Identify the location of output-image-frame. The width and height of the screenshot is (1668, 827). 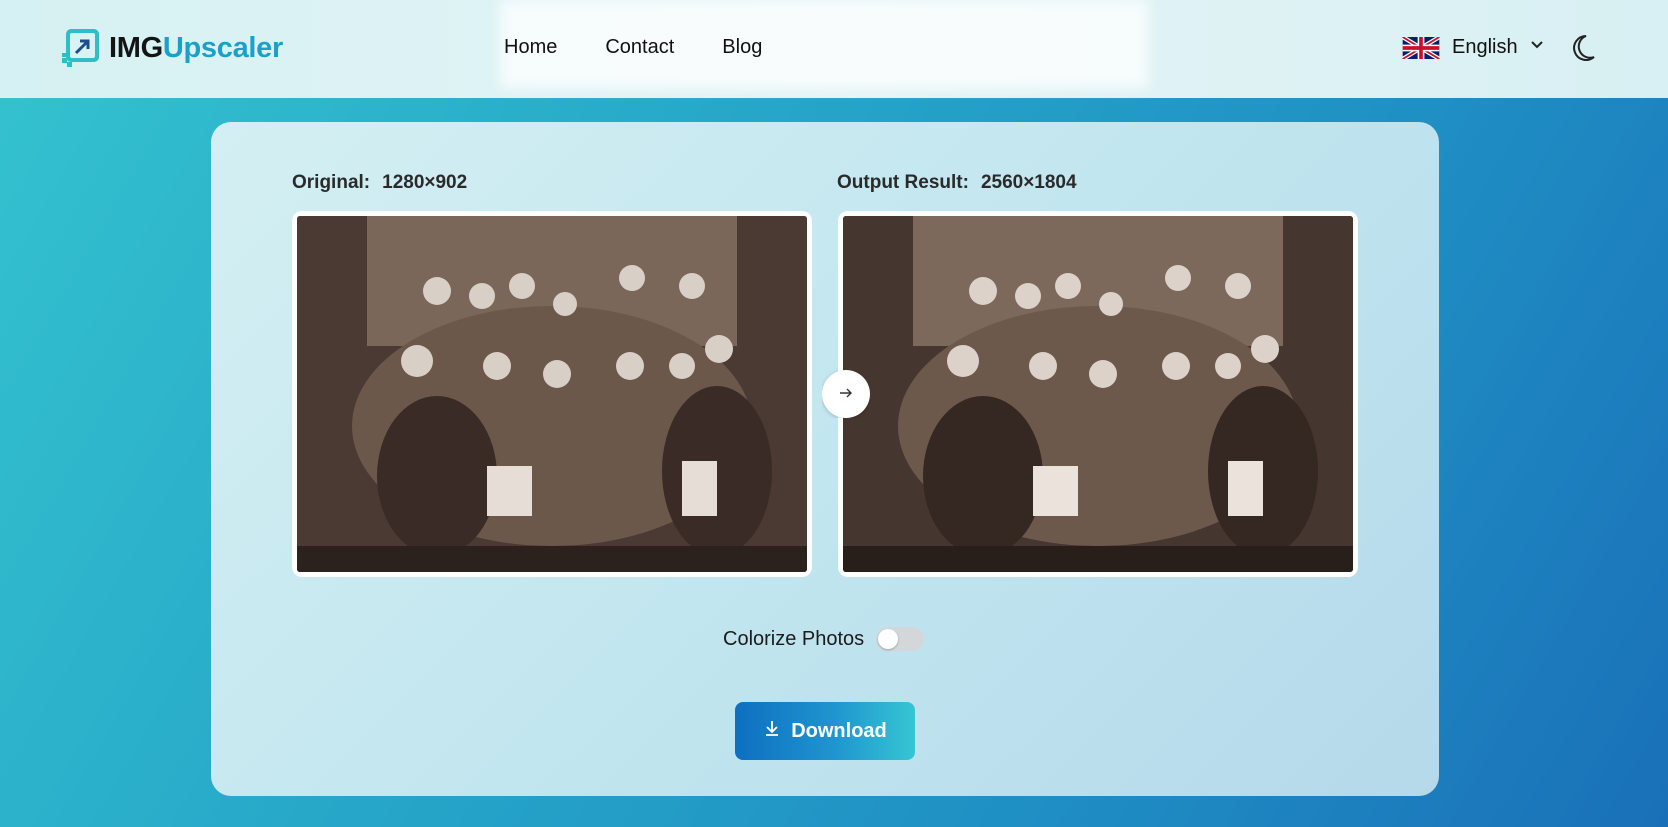
(1098, 394).